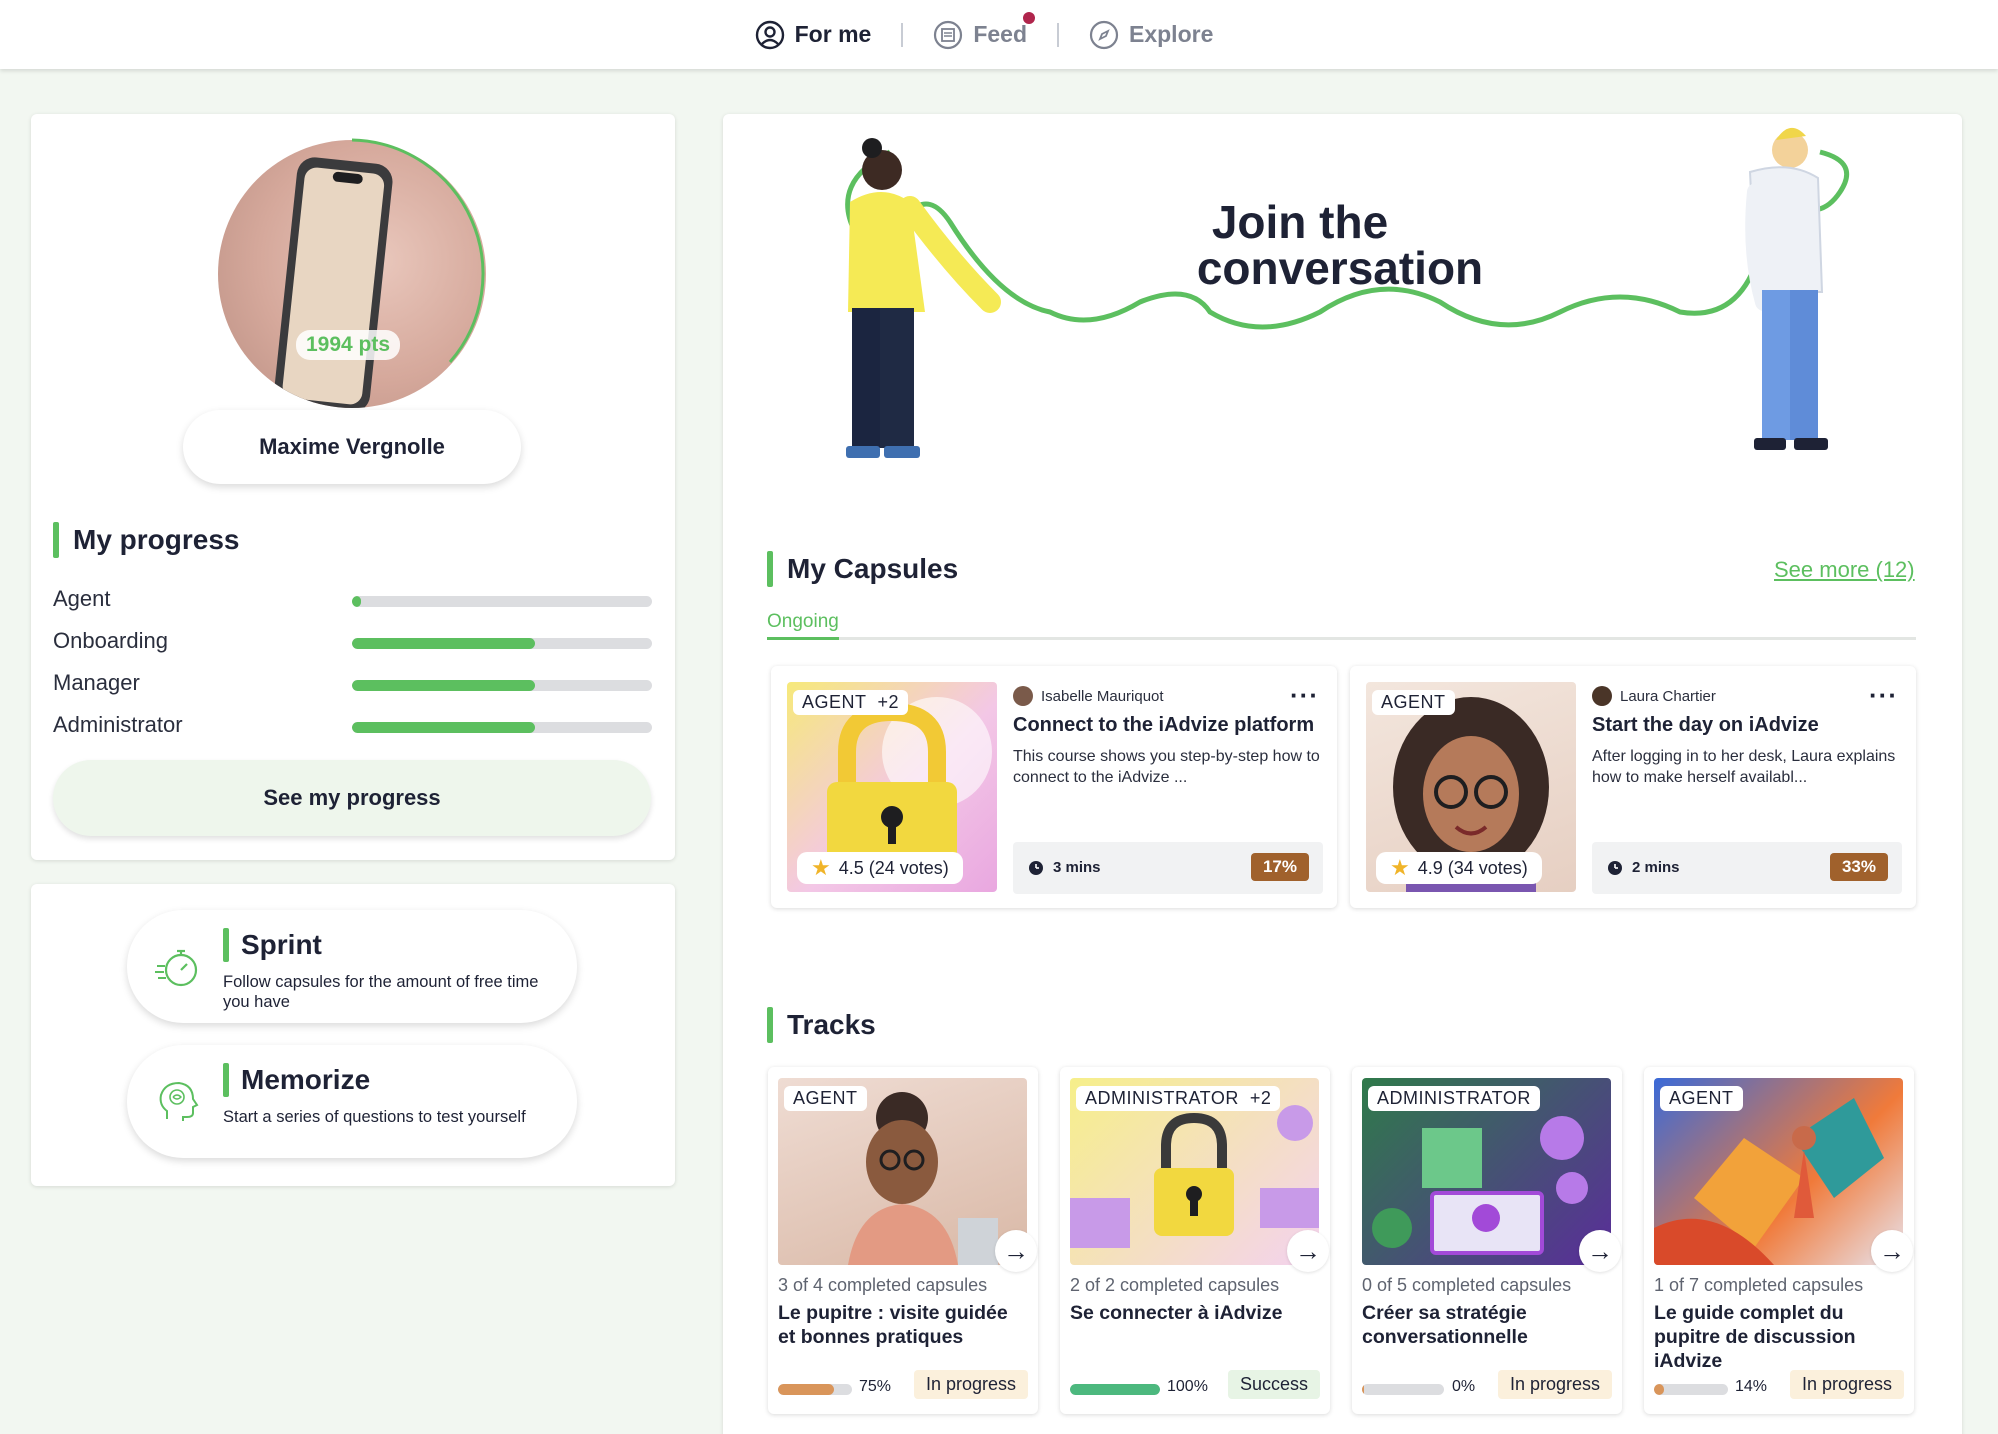 The image size is (1998, 1434). I want to click on nav-feed: Feed, so click(980, 30).